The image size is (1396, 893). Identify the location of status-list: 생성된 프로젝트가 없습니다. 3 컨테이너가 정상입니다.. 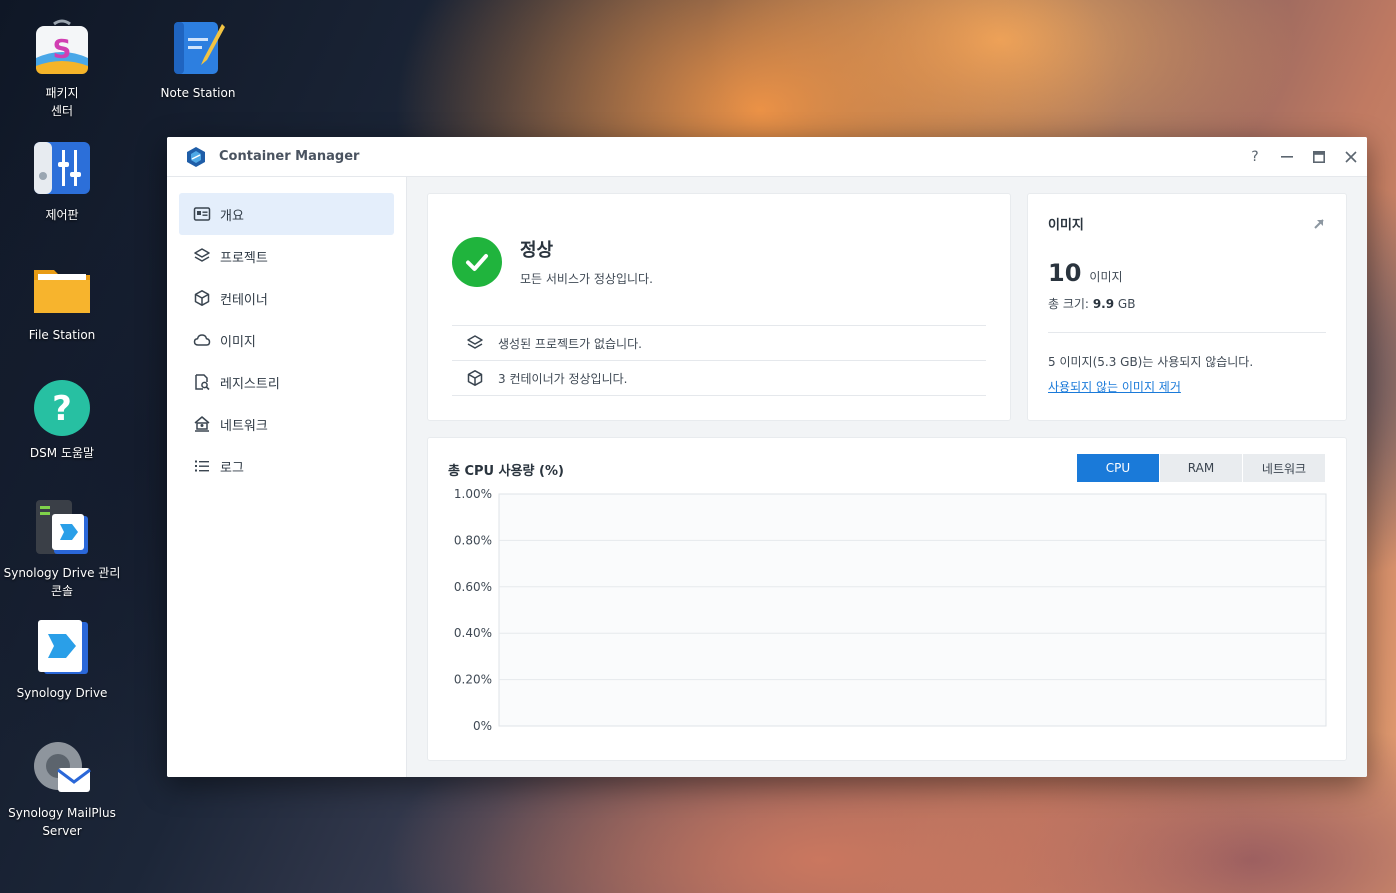
(719, 360).